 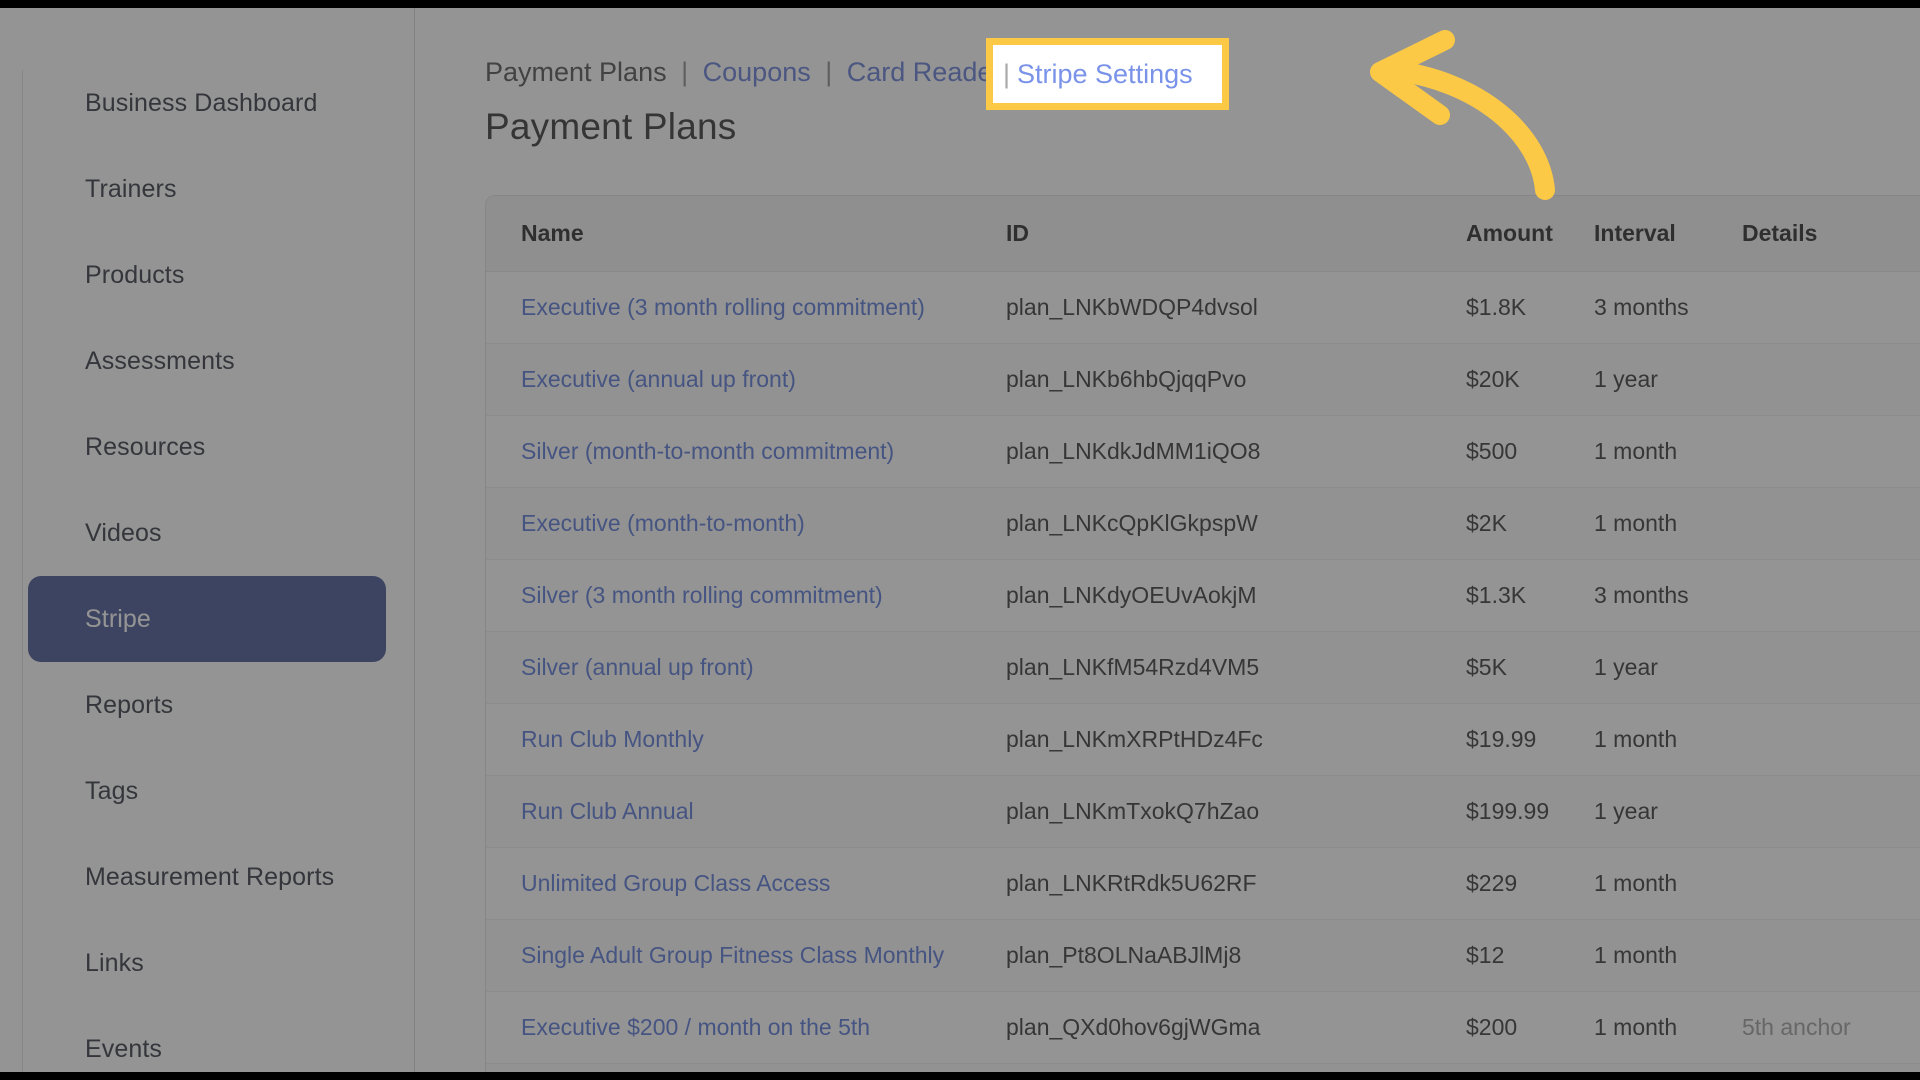 I want to click on plan-link: Silver (month-to-month commitment), so click(x=707, y=451).